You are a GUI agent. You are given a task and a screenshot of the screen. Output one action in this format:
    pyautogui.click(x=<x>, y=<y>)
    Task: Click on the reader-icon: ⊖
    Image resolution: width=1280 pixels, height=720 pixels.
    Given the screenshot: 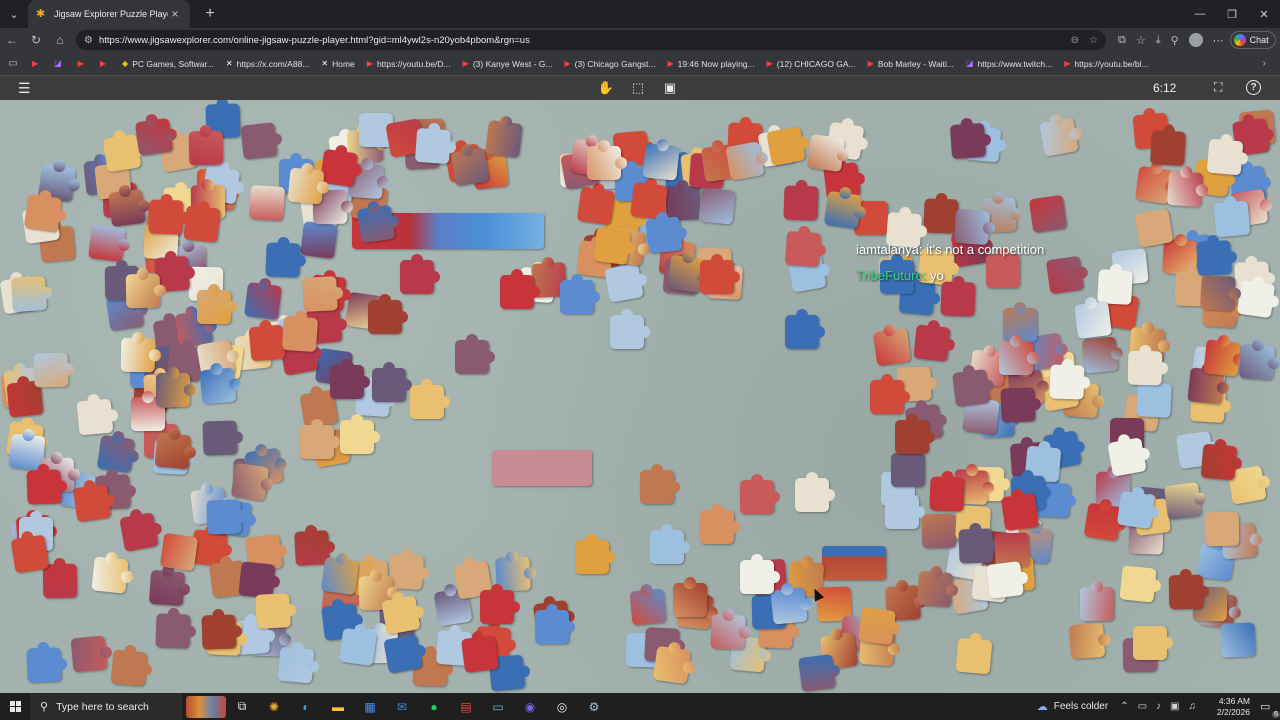 What is the action you would take?
    pyautogui.click(x=1075, y=40)
    